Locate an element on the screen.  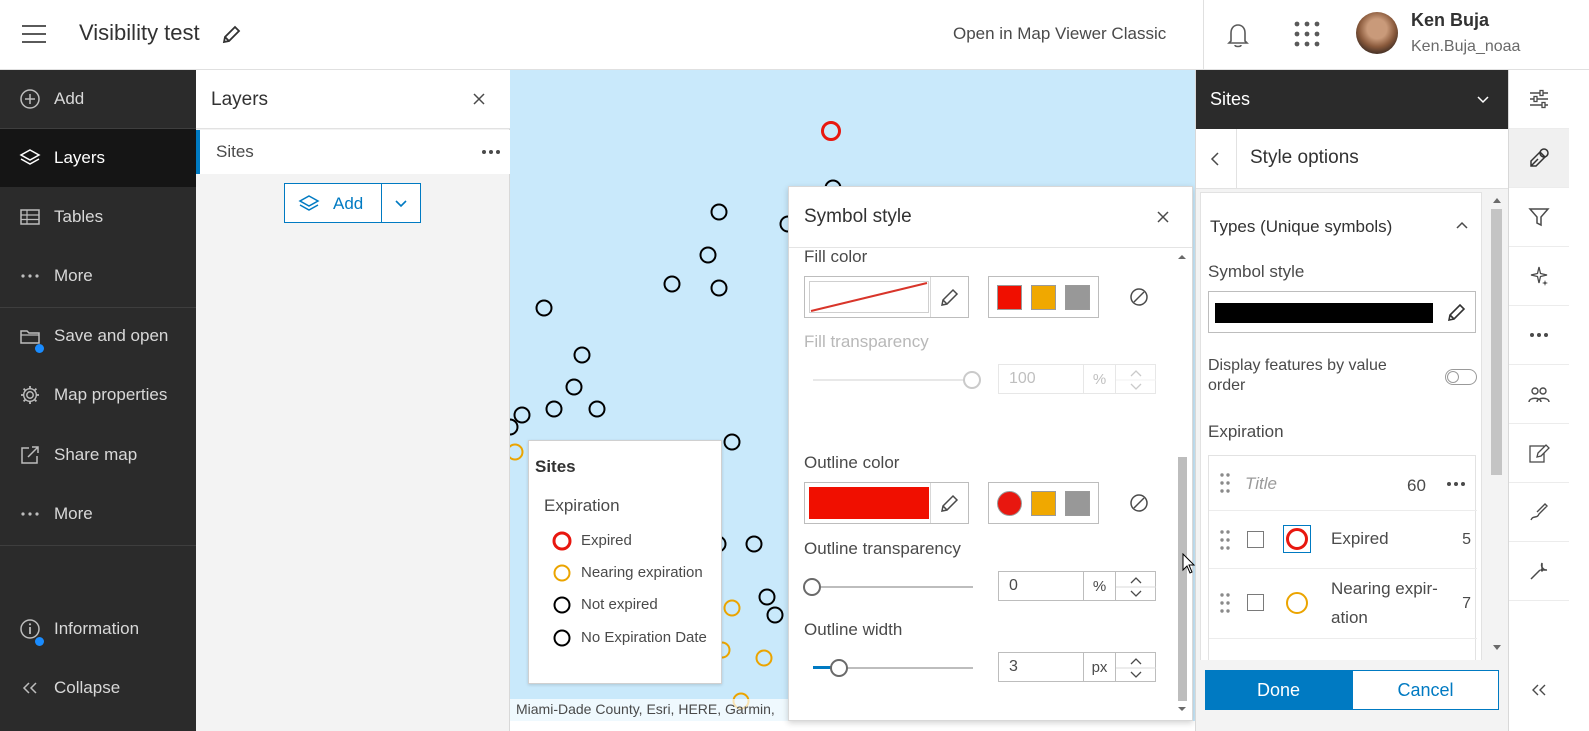
nav-add: Add is located at coordinates (98, 99).